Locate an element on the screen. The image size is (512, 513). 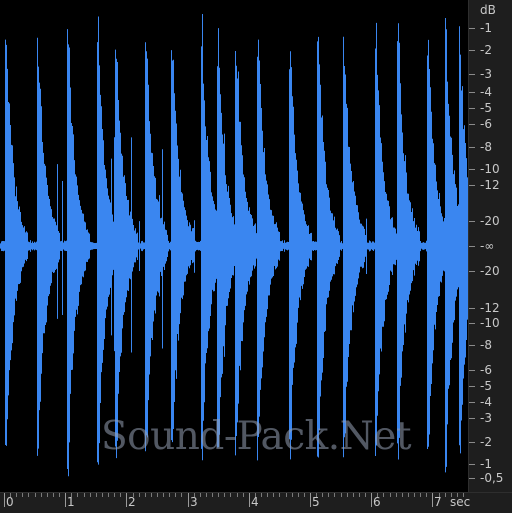
time-label: 4 is located at coordinates (255, 502).